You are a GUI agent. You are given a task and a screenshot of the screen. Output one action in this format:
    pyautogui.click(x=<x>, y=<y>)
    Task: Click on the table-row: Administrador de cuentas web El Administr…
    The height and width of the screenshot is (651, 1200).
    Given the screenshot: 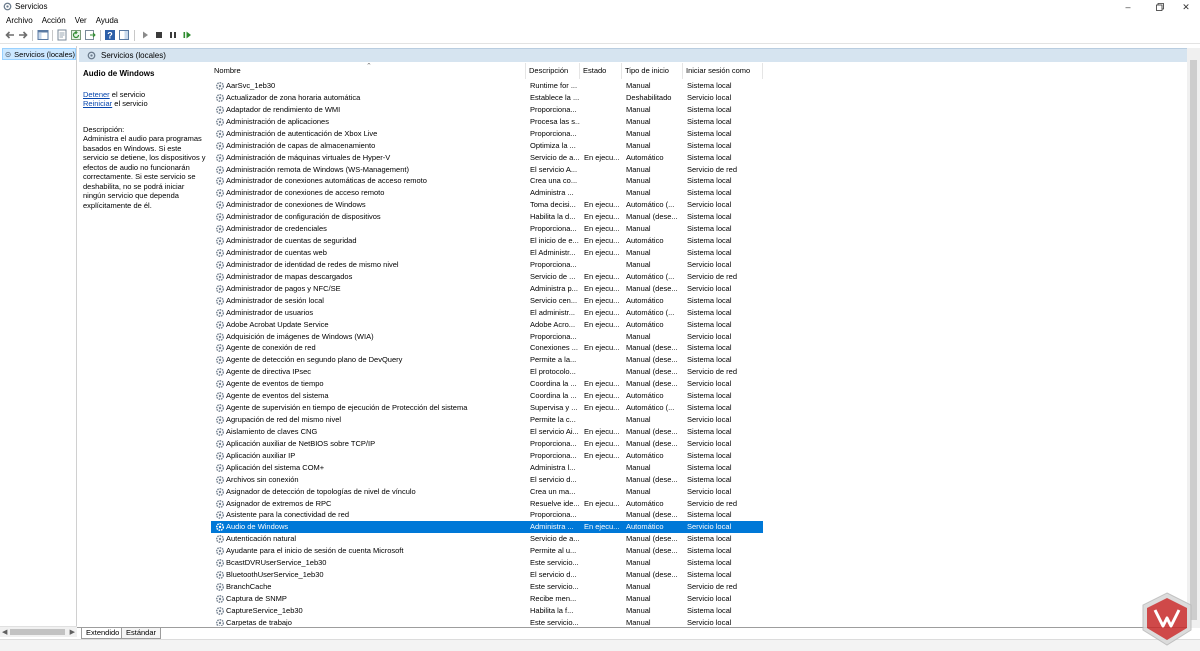 What is the action you would take?
    pyautogui.click(x=487, y=253)
    